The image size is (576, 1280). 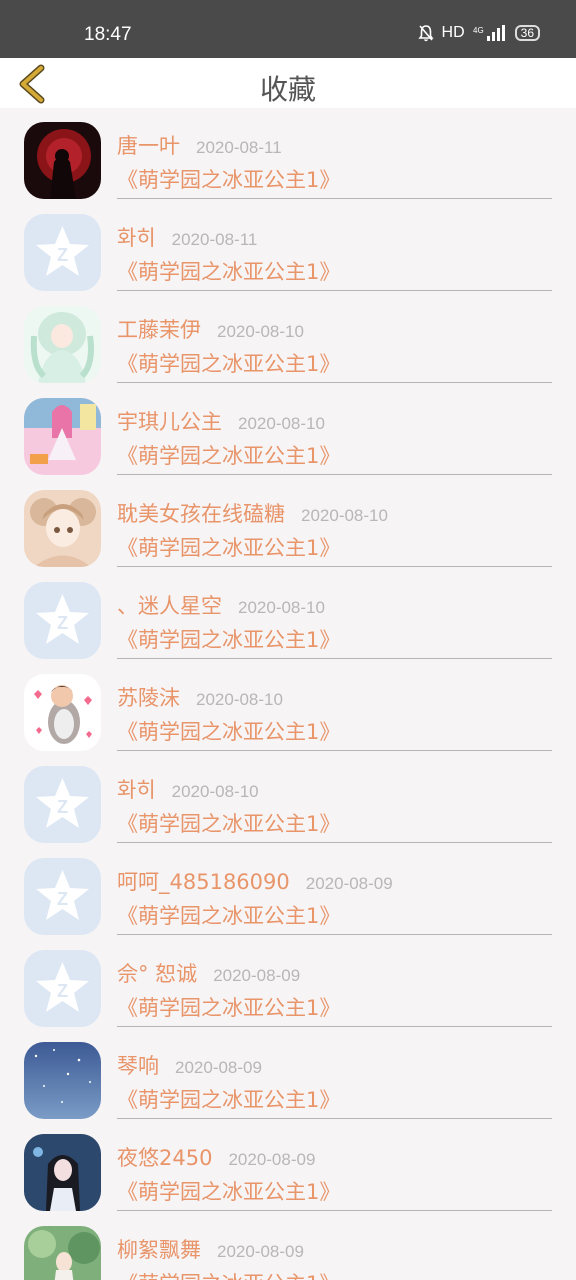 I want to click on blue-starry-sky-avatar, so click(x=62, y=1080).